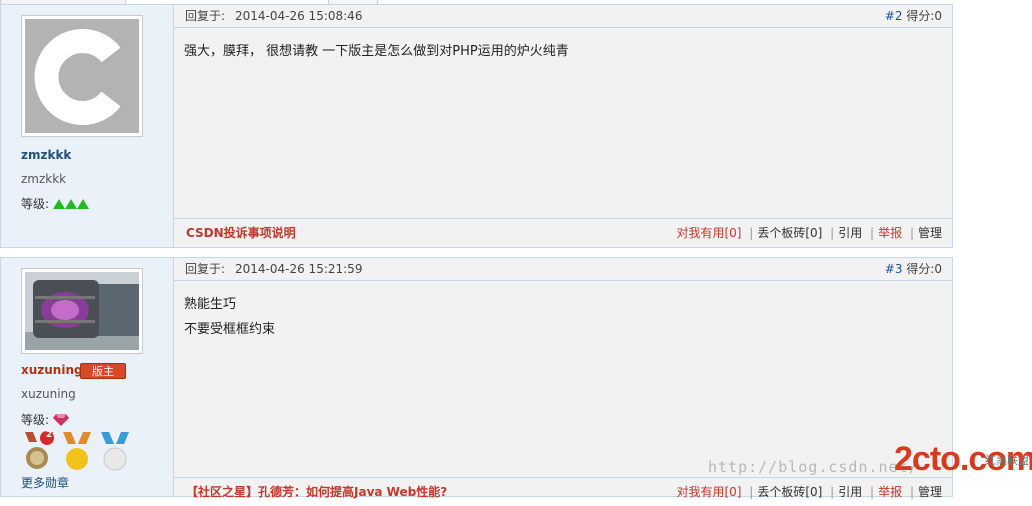 Image resolution: width=1032 pixels, height=506 pixels. What do you see at coordinates (894, 16) in the screenshot?
I see `floor-link: #2` at bounding box center [894, 16].